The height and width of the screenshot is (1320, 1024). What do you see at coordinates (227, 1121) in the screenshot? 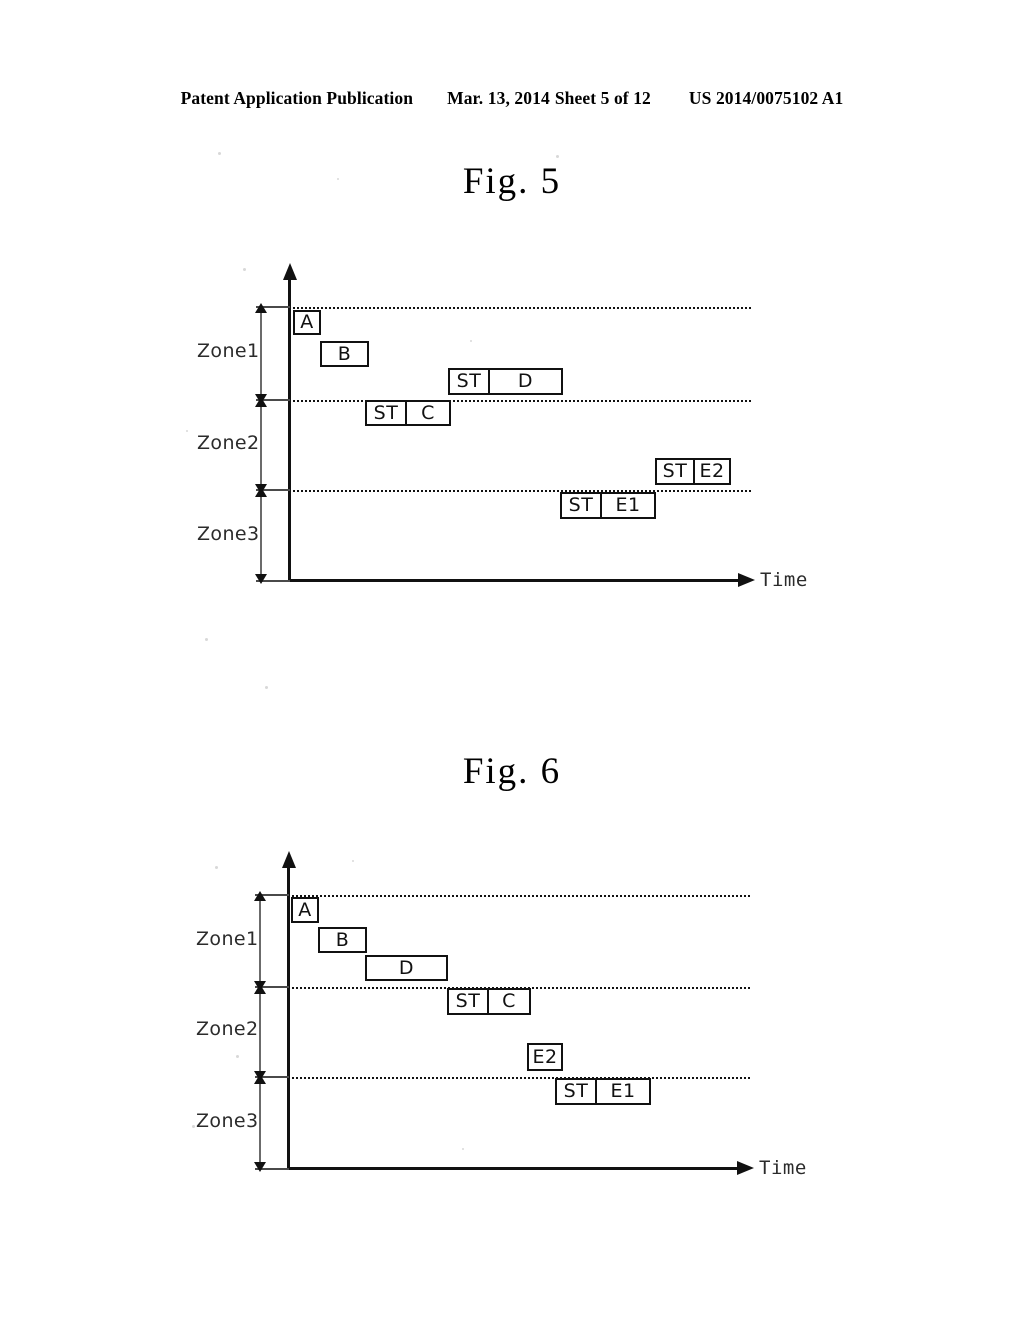
I see `zone3-label: Zone3` at bounding box center [227, 1121].